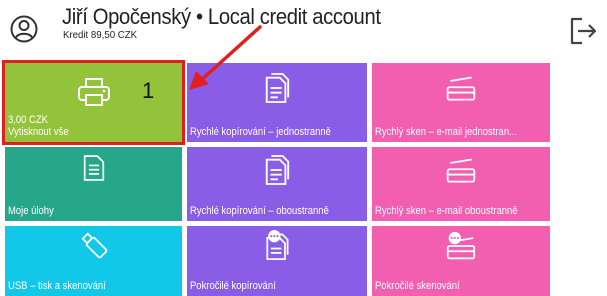 Image resolution: width=607 pixels, height=296 pixels. What do you see at coordinates (93, 92) in the screenshot?
I see `printer-icon` at bounding box center [93, 92].